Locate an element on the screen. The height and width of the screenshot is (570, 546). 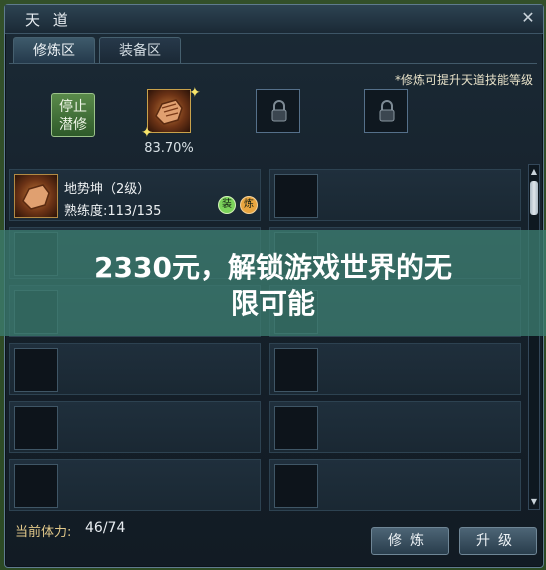
bottom-bar: 当前体力: 46/74 修炼 升级 is located at coordinates (273, 540).